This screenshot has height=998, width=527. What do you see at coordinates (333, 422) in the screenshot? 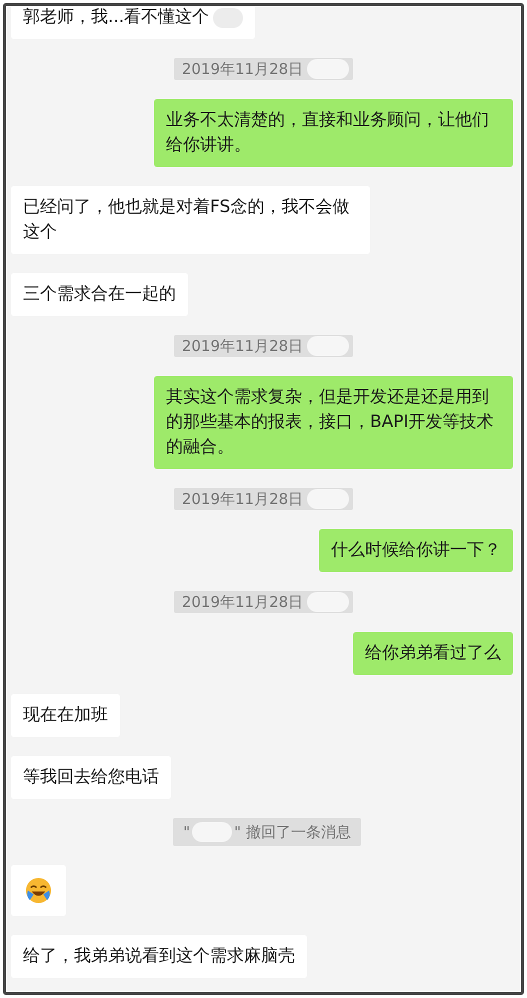
I see `sent-message: 其实这个需求复杂，但是开发还是还是用到的那些基本的报表，接口，BAPI开发等技术的融合。` at bounding box center [333, 422].